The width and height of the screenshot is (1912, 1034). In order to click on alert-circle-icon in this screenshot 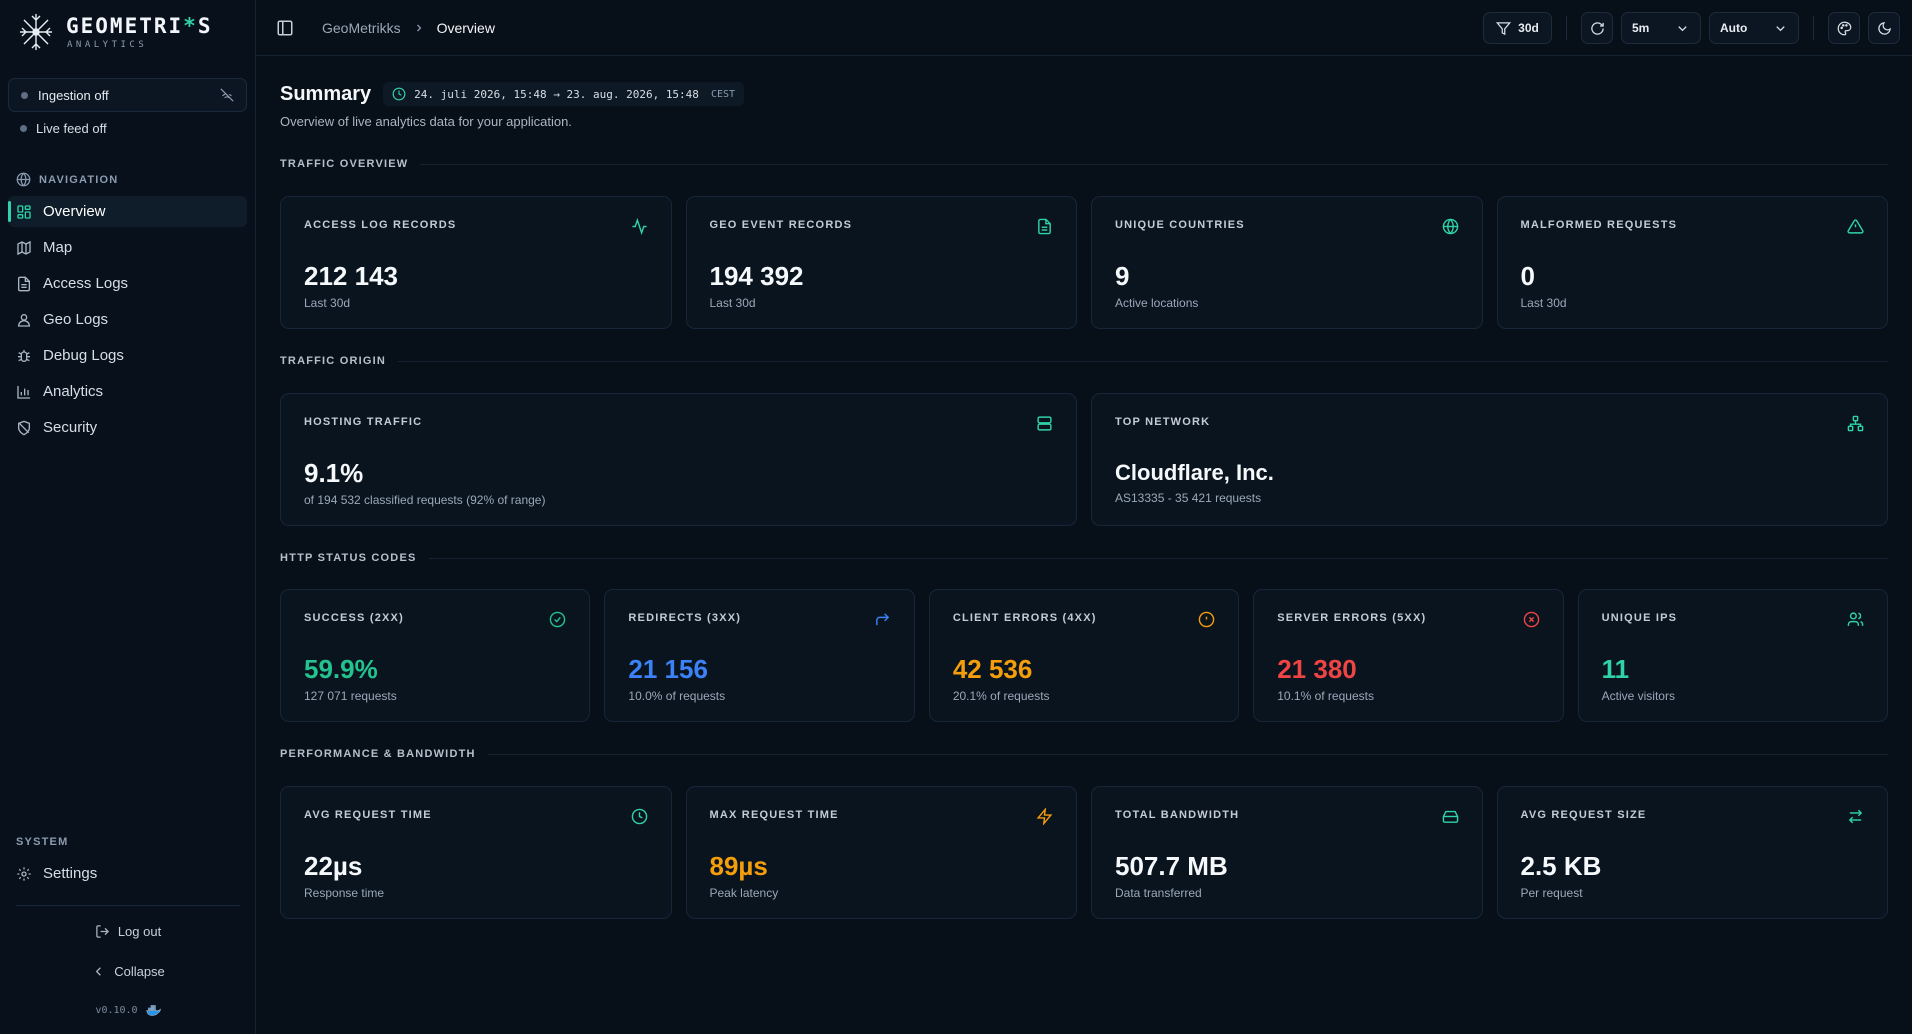, I will do `click(1206, 619)`.